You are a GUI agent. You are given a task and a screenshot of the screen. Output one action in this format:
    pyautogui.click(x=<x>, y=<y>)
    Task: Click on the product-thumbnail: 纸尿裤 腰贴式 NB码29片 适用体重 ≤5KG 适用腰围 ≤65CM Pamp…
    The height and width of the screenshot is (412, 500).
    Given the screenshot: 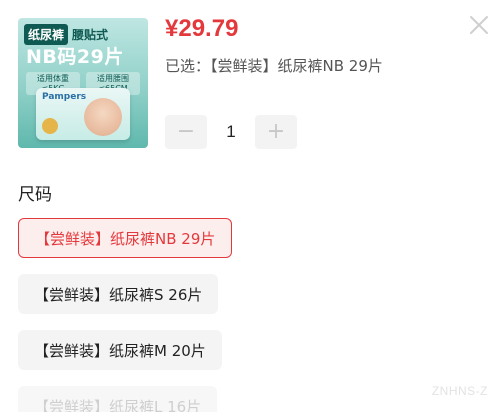 What is the action you would take?
    pyautogui.click(x=83, y=83)
    